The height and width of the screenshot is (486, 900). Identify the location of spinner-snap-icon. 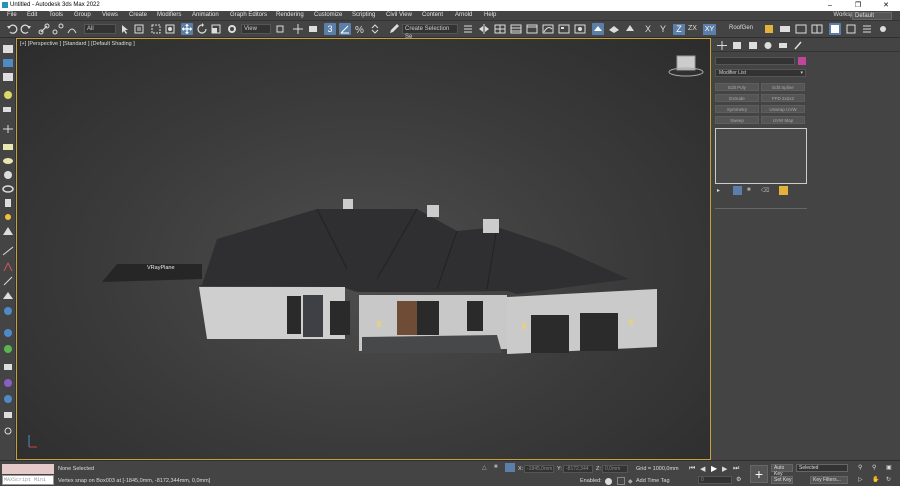
(375, 29).